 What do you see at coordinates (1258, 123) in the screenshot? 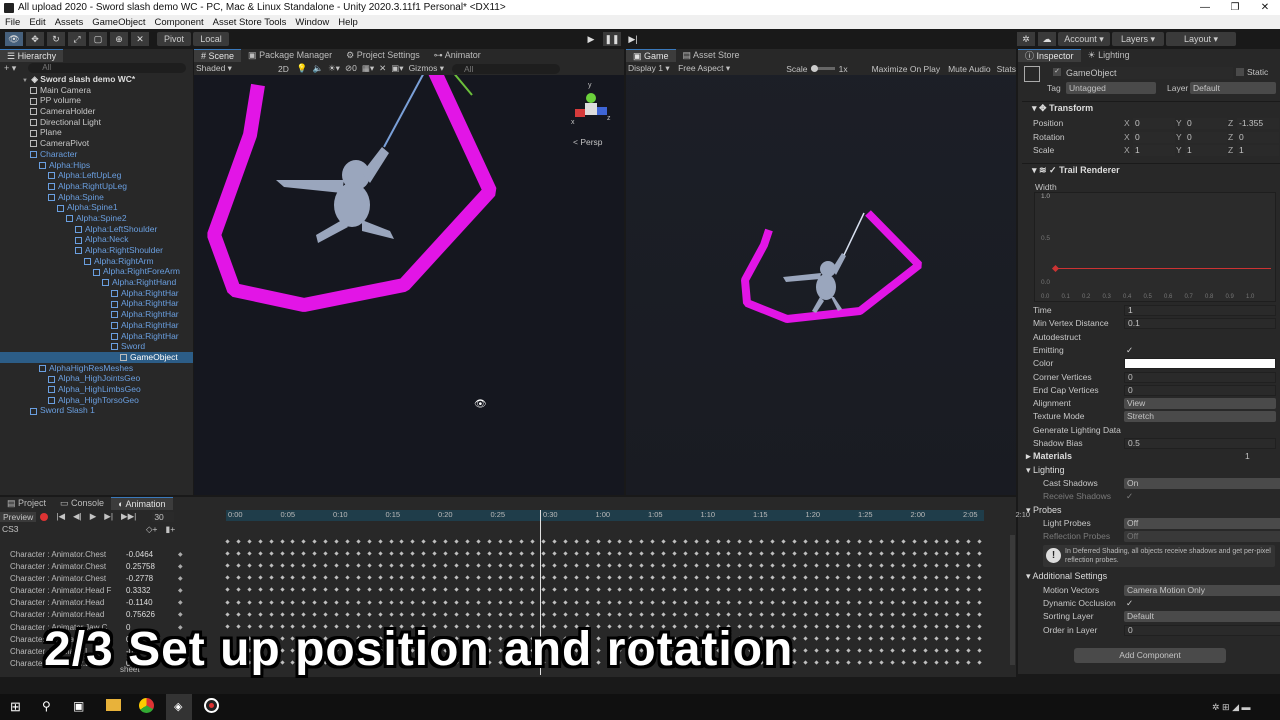
I see `position-z-field: -1.355` at bounding box center [1258, 123].